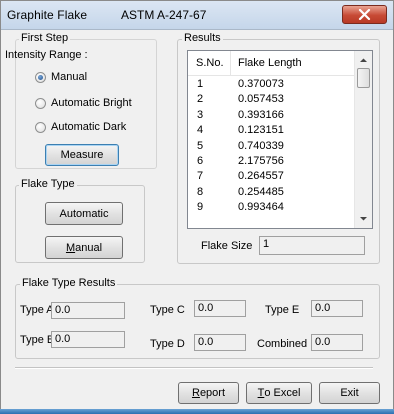  What do you see at coordinates (82, 155) in the screenshot?
I see `measure-button: Measure` at bounding box center [82, 155].